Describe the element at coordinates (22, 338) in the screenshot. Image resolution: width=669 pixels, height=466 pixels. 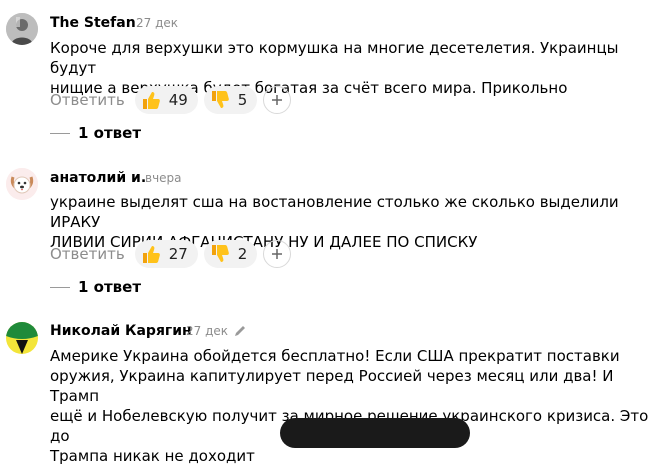
I see `avatar-yellow-green-avatar-icon` at that location.